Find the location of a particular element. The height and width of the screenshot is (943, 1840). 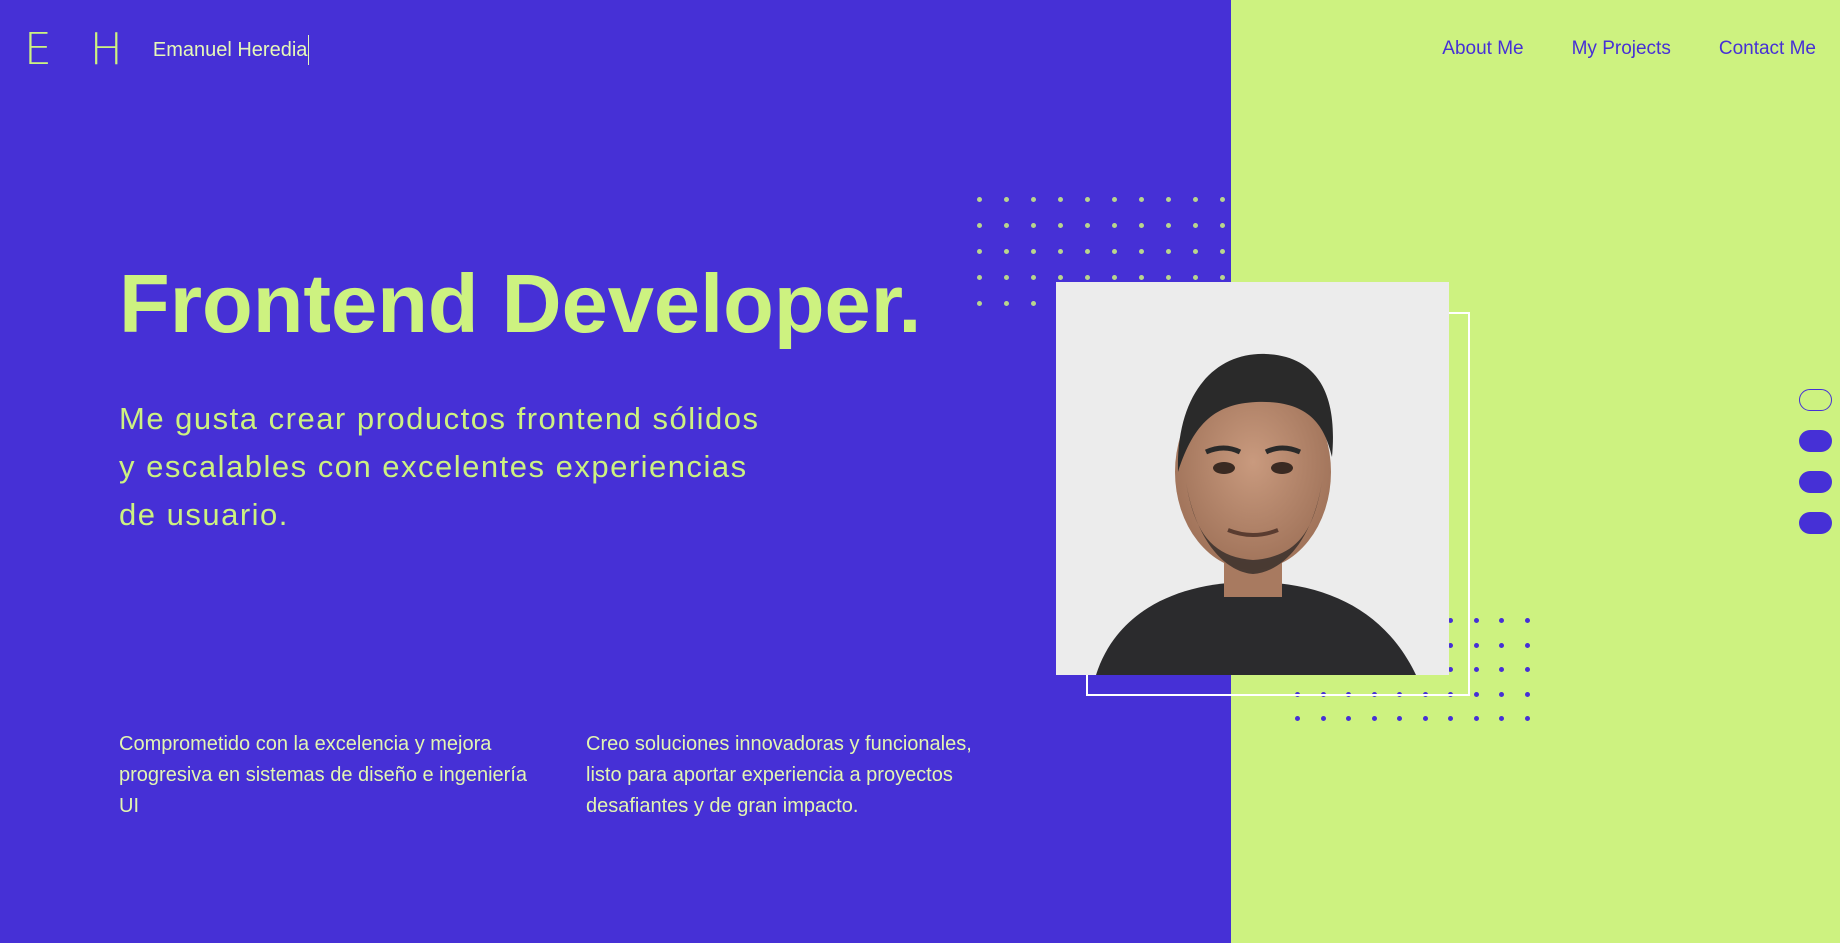

logo: E H Emanuel Heredia is located at coordinates (167, 50).